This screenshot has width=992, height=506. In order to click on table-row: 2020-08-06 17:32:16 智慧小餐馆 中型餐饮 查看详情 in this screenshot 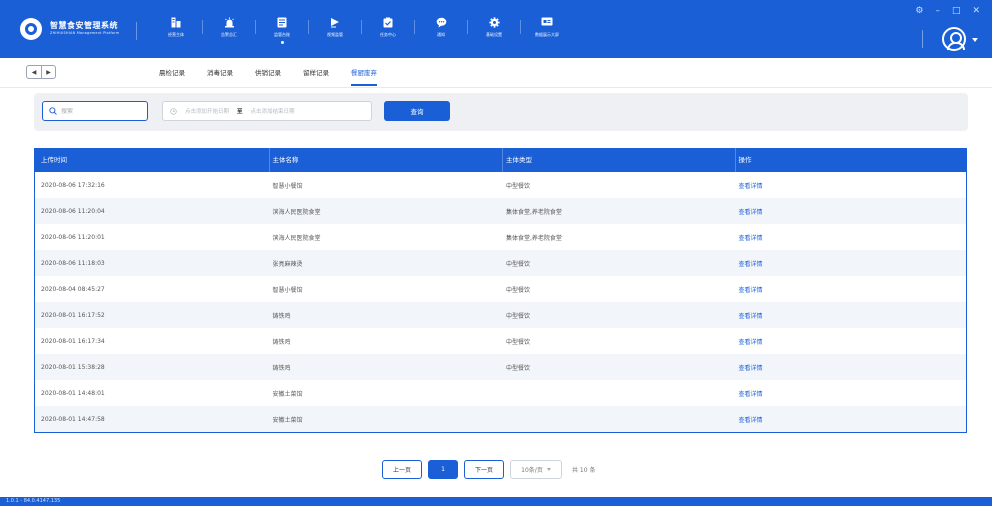, I will do `click(500, 185)`.